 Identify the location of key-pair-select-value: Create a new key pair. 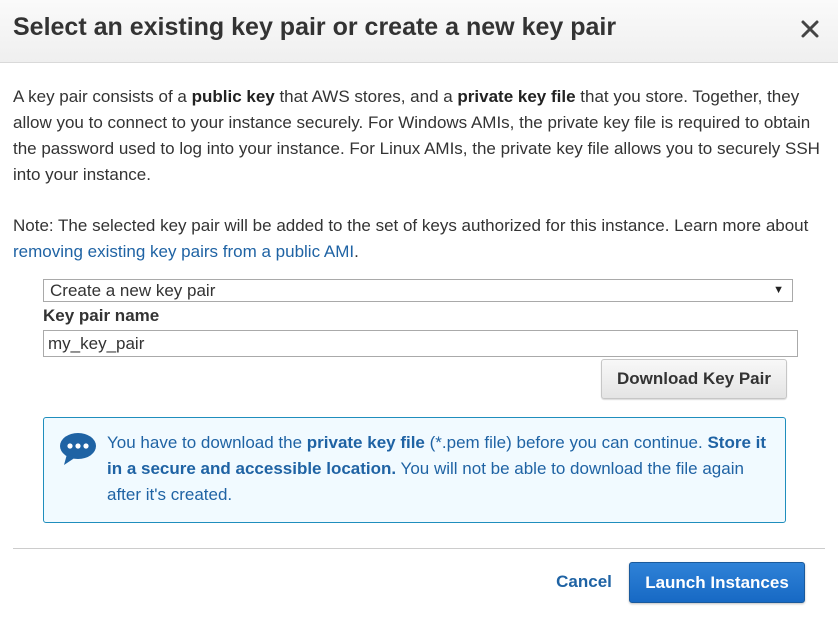
(133, 290).